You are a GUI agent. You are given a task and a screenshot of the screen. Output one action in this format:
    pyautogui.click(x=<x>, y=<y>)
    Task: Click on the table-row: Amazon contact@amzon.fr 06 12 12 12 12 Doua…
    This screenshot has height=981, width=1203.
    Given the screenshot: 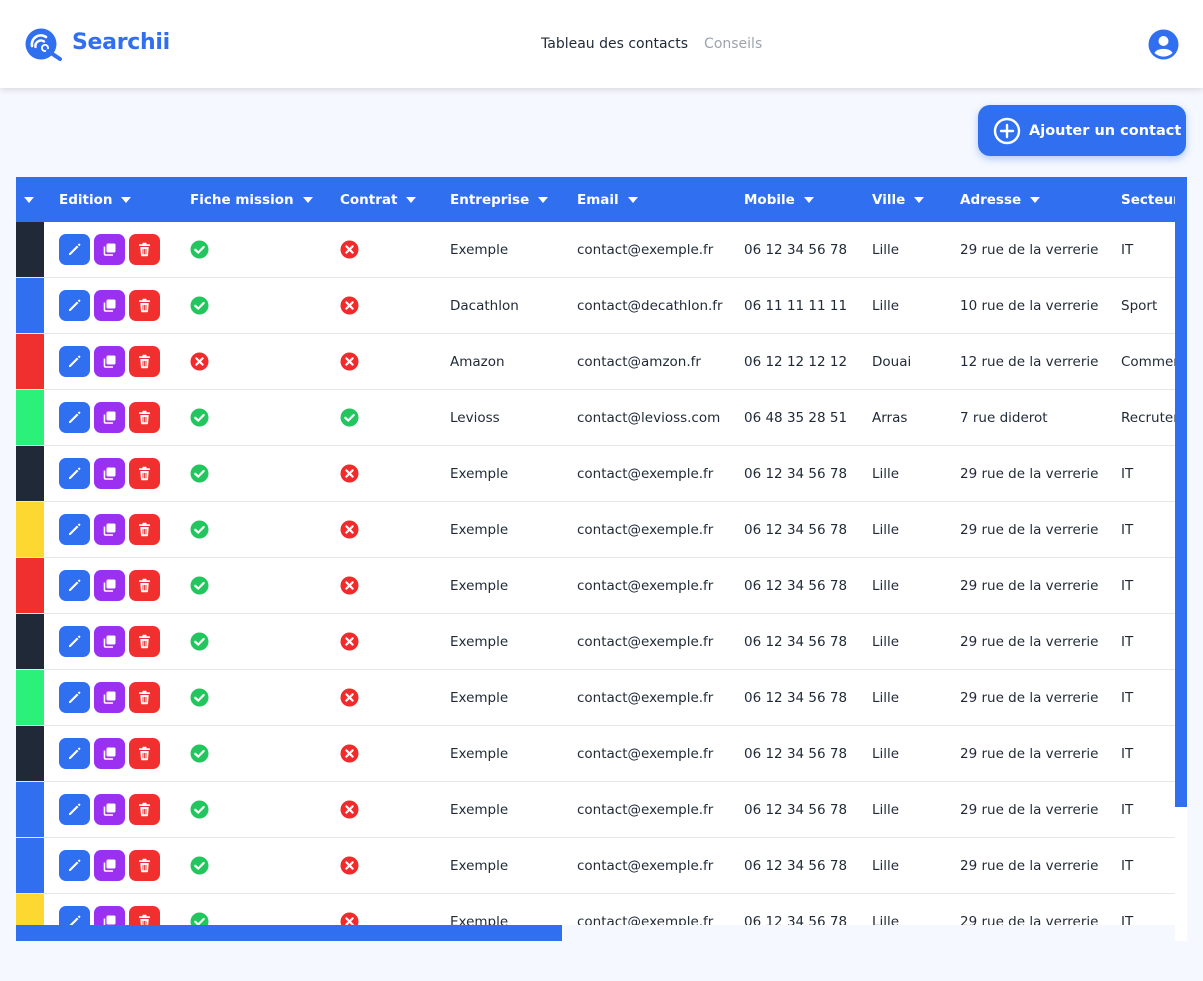 What is the action you would take?
    pyautogui.click(x=595, y=362)
    